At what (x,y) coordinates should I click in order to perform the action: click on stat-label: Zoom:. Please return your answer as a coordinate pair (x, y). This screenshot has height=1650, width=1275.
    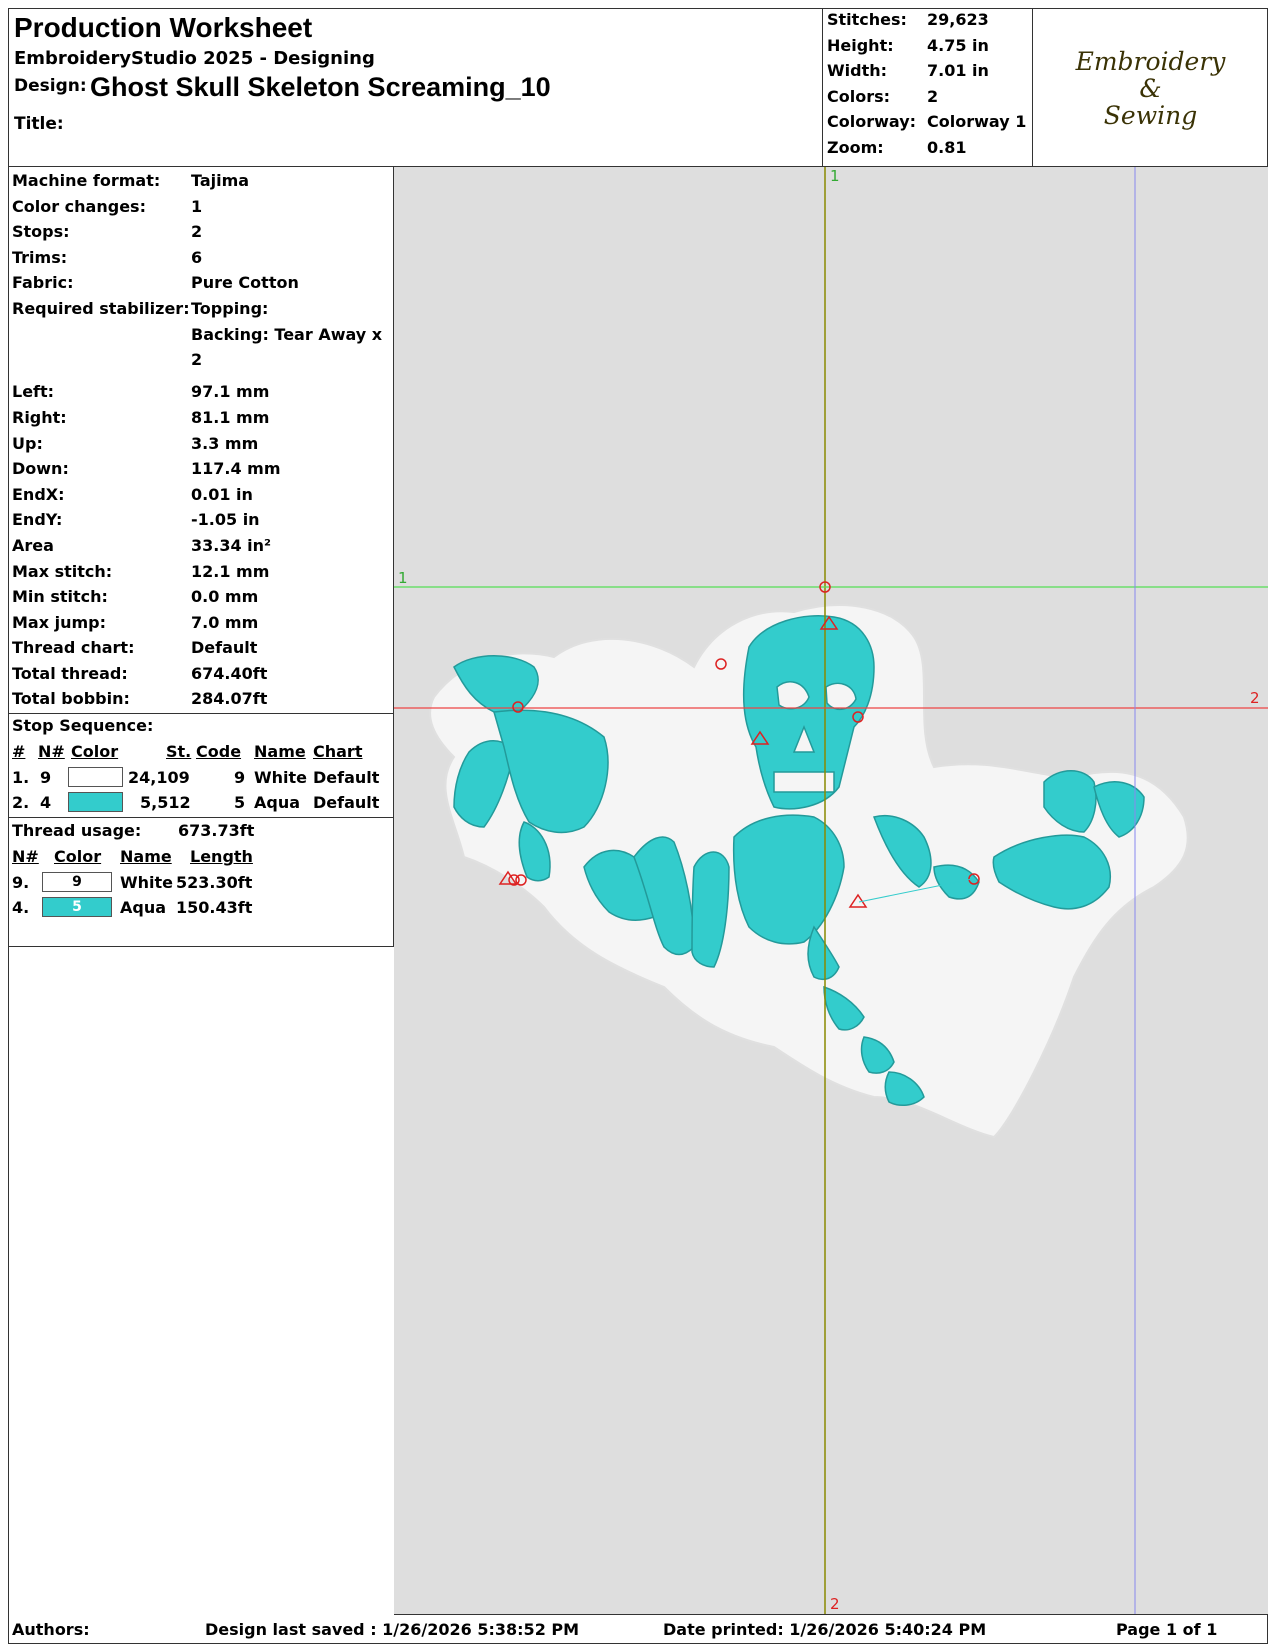
    Looking at the image, I should click on (855, 147).